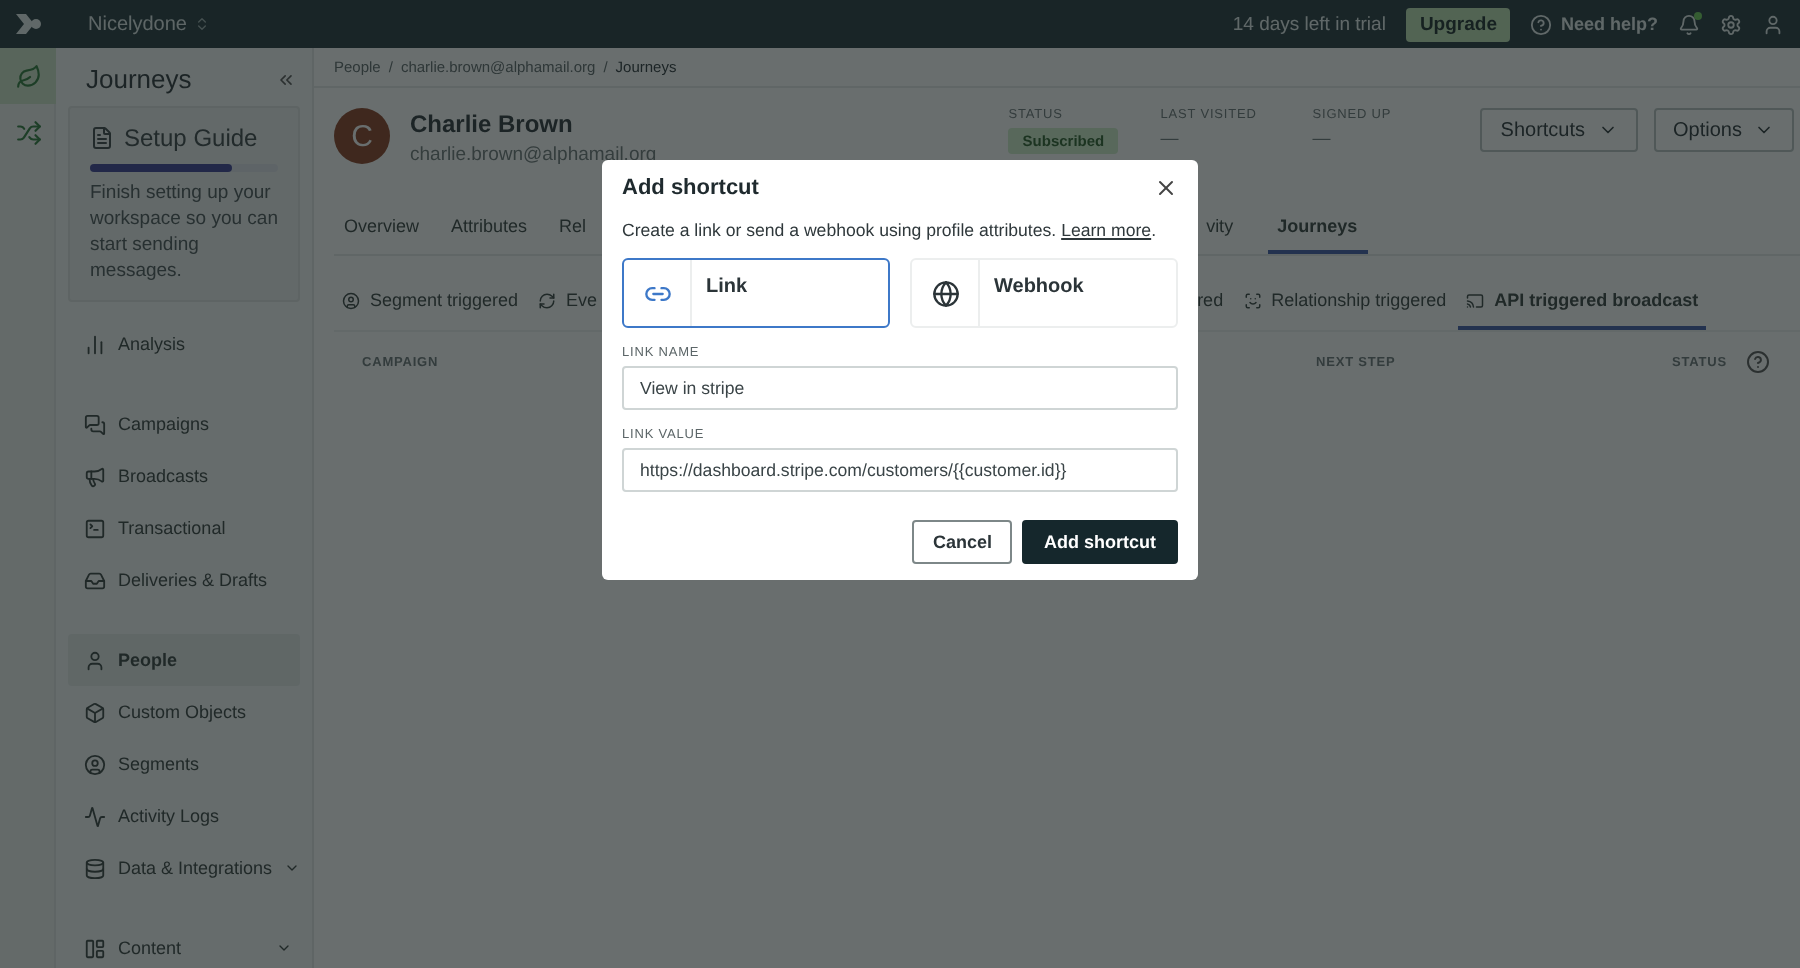 This screenshot has width=1800, height=968. What do you see at coordinates (547, 300) in the screenshot?
I see `refresh-icon` at bounding box center [547, 300].